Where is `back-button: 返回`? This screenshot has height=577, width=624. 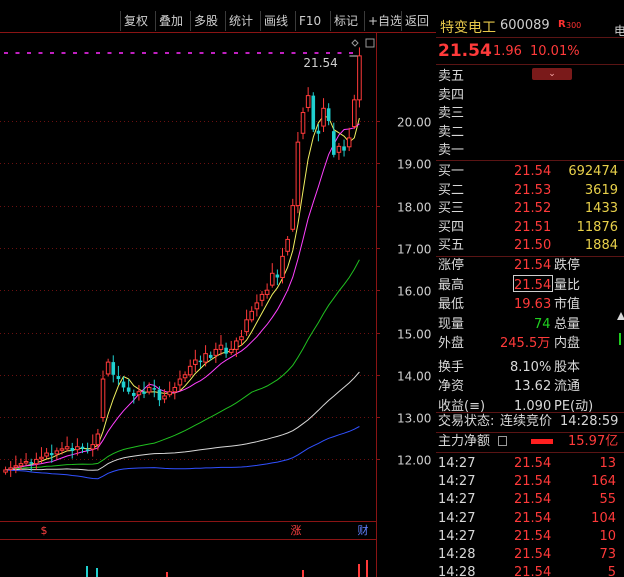 back-button: 返回 is located at coordinates (416, 21).